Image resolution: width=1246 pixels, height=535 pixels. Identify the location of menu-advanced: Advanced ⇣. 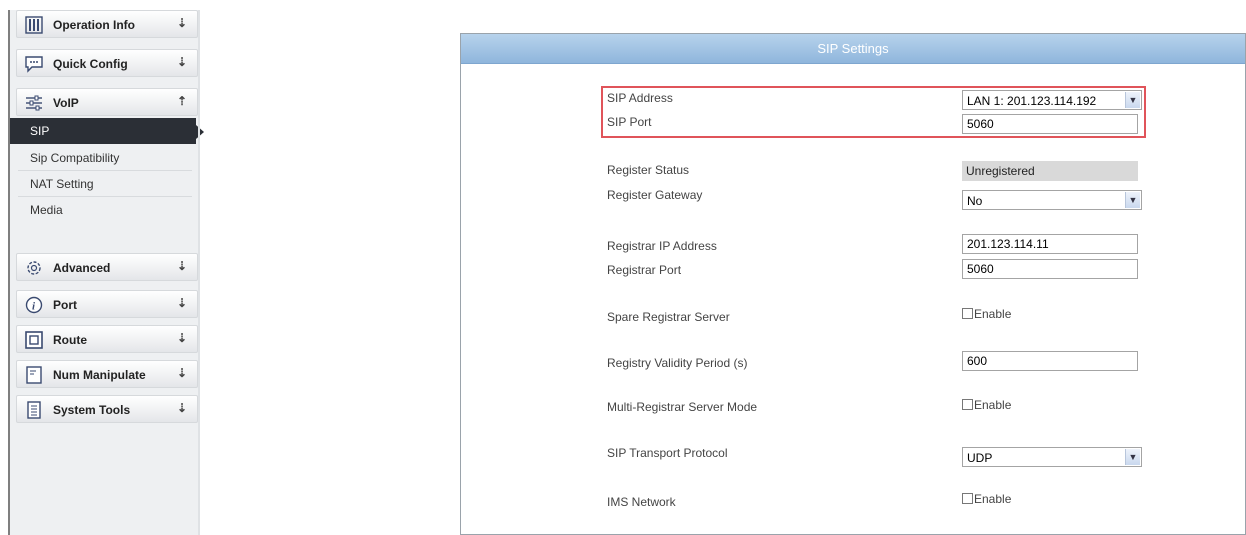
(107, 267).